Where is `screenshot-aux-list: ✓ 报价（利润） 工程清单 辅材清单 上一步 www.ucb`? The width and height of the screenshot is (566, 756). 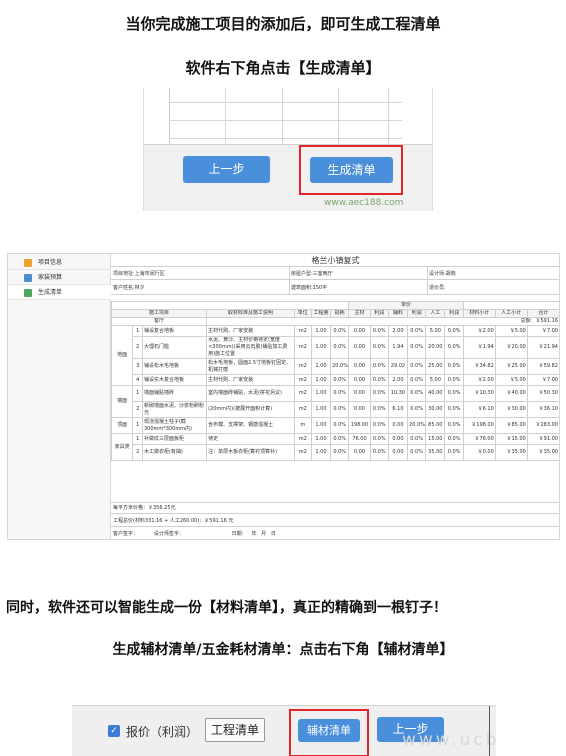
screenshot-aux-list: ✓ 报价（利润） 工程清单 辅材清单 上一步 www.ucb is located at coordinates (284, 730).